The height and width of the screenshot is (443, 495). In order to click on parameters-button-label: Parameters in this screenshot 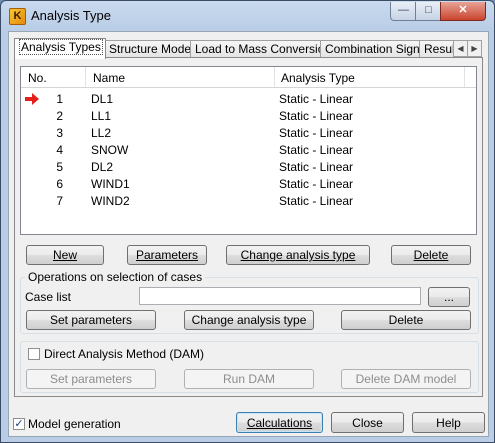, I will do `click(167, 255)`.